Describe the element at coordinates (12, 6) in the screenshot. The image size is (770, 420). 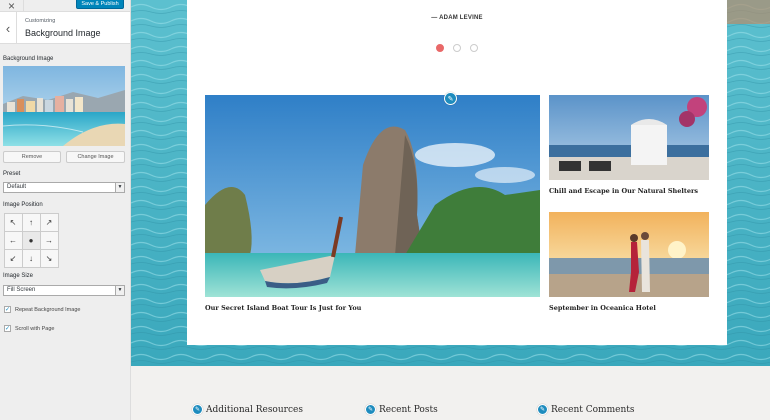
I see `close-icon: ×` at that location.